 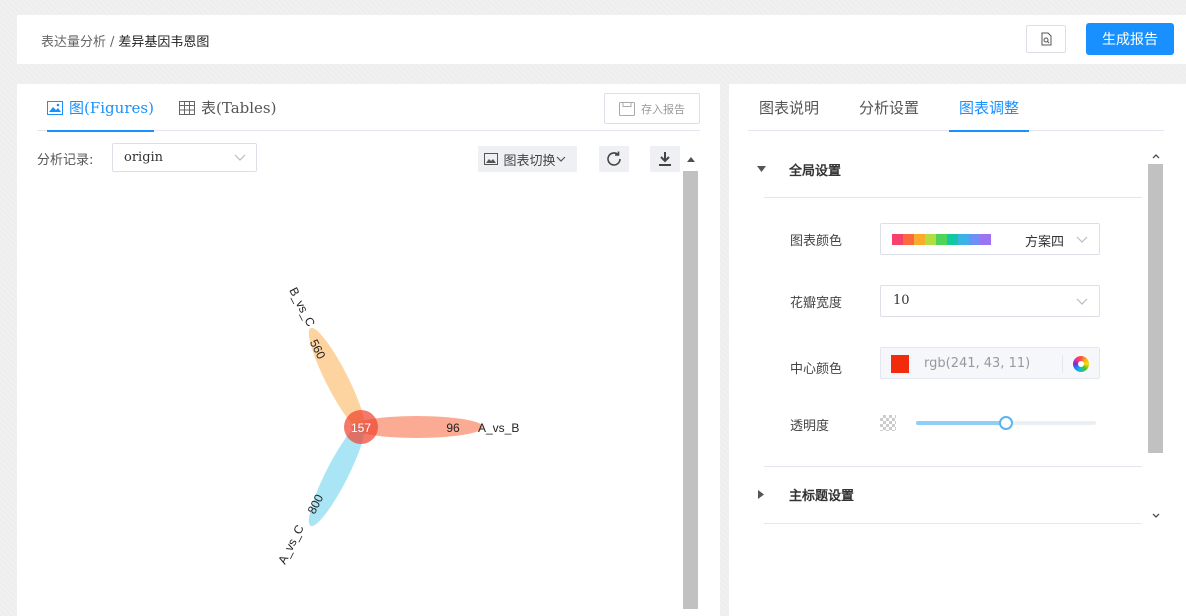 I want to click on petal-width-value: 10, so click(x=901, y=300).